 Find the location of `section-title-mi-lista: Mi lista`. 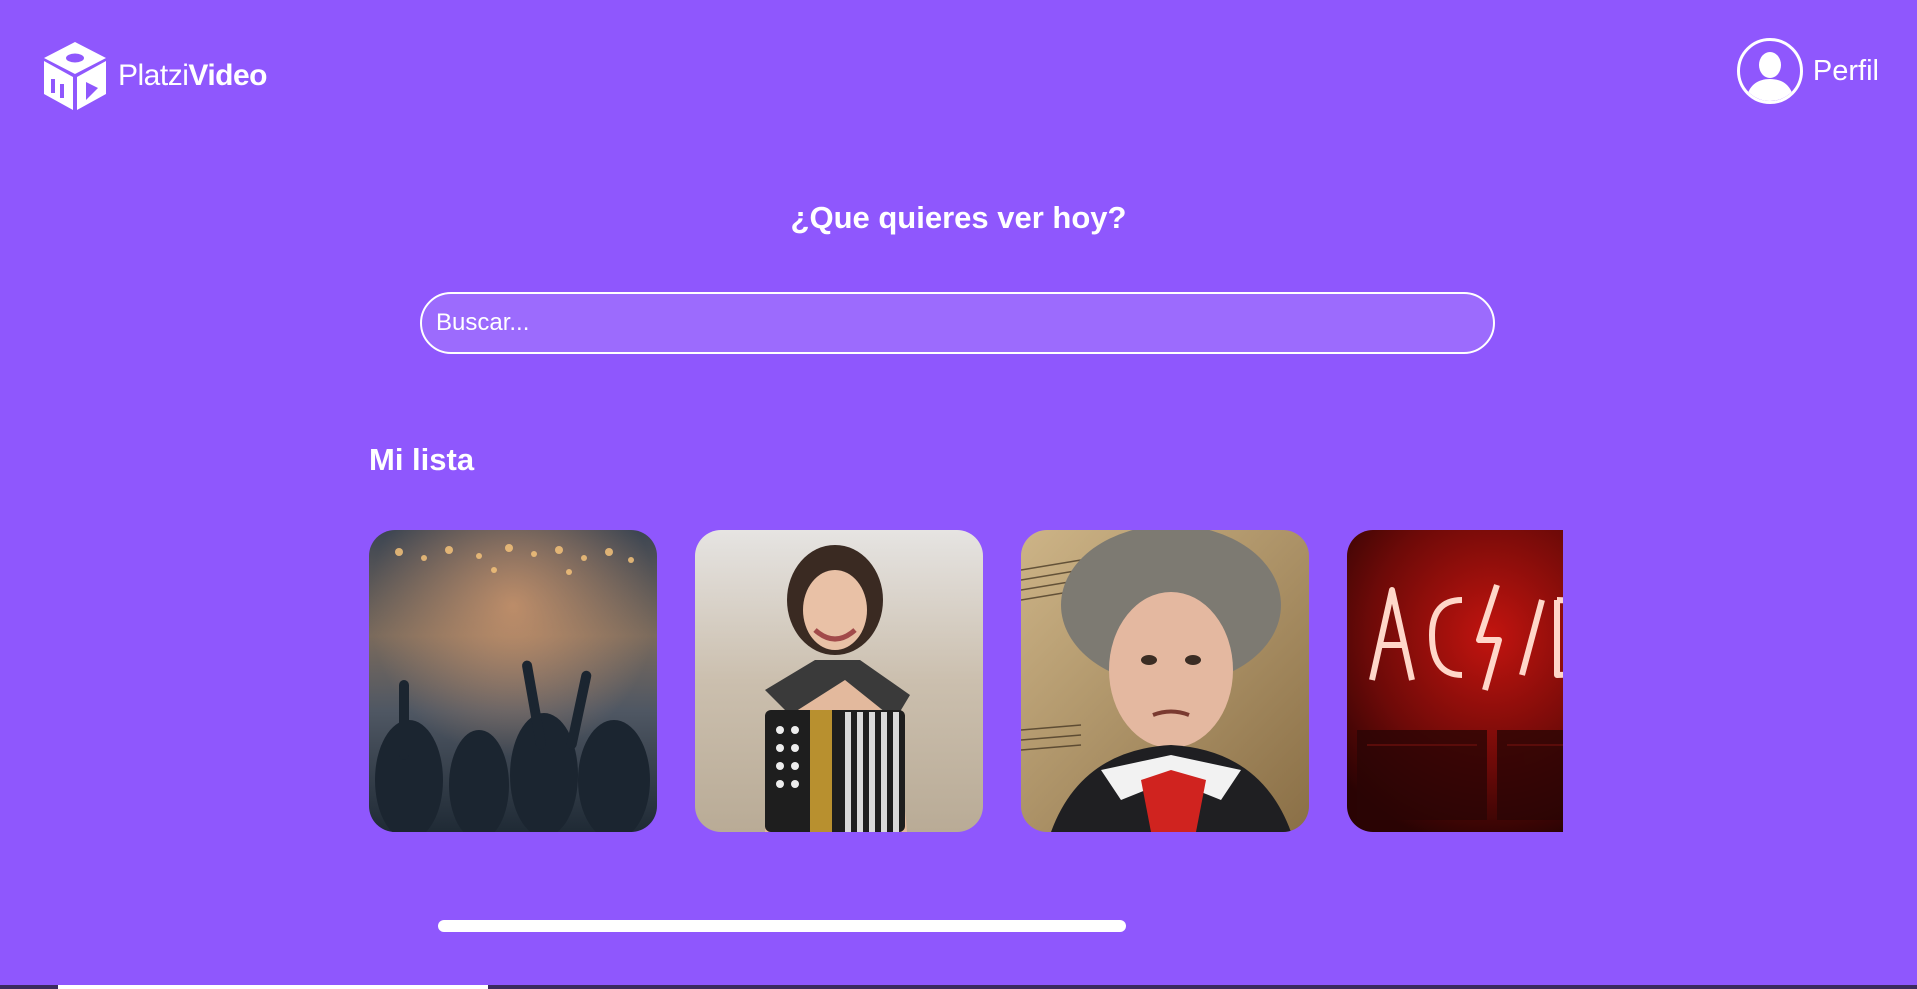

section-title-mi-lista: Mi lista is located at coordinates (422, 459).